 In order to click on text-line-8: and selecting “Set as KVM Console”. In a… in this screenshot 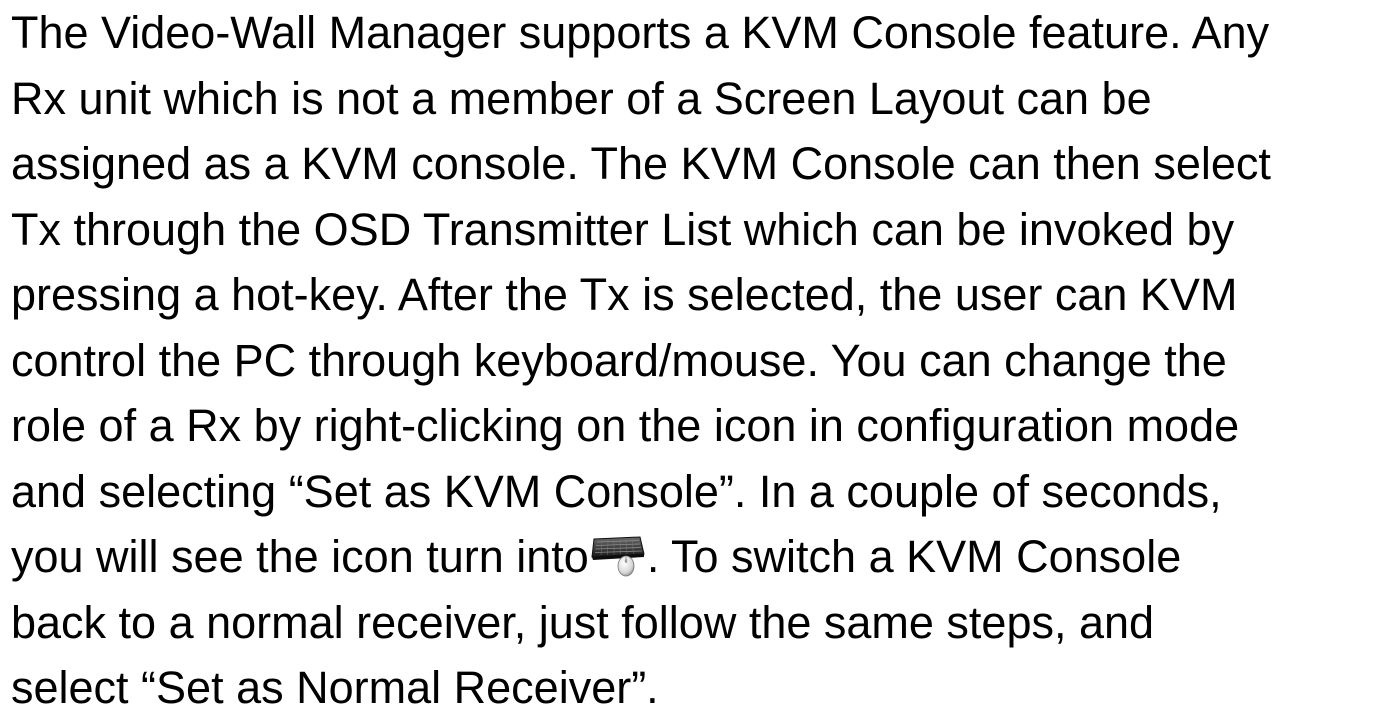, I will do `click(616, 491)`.